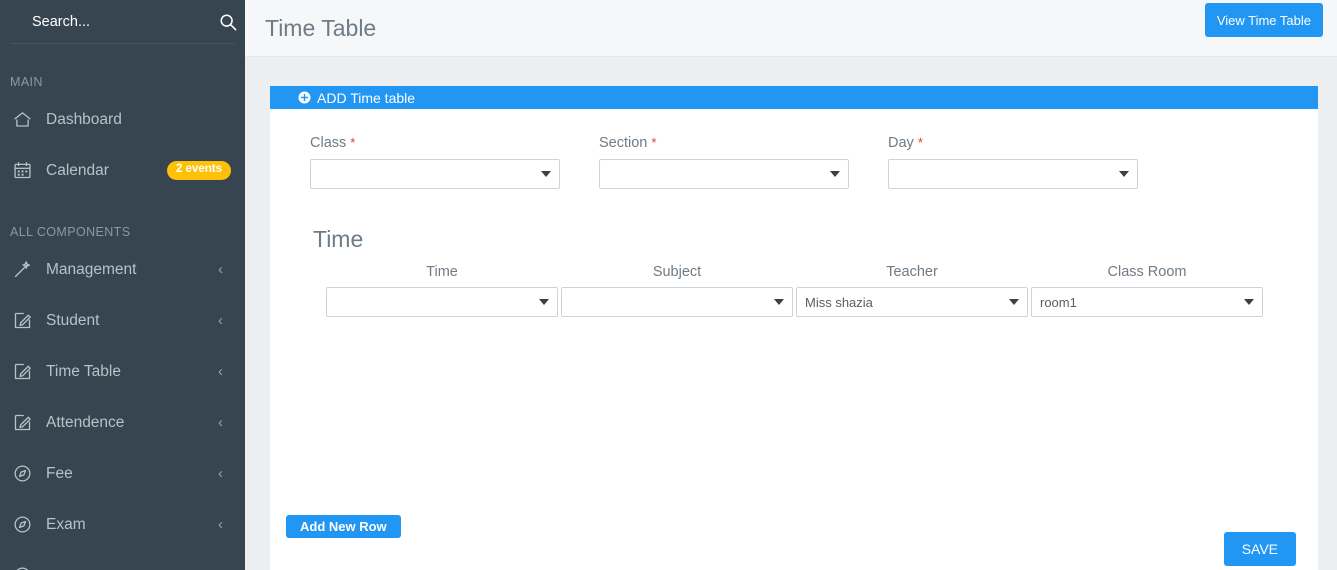 The height and width of the screenshot is (570, 1337). I want to click on save-button: SAVE, so click(1259, 549).